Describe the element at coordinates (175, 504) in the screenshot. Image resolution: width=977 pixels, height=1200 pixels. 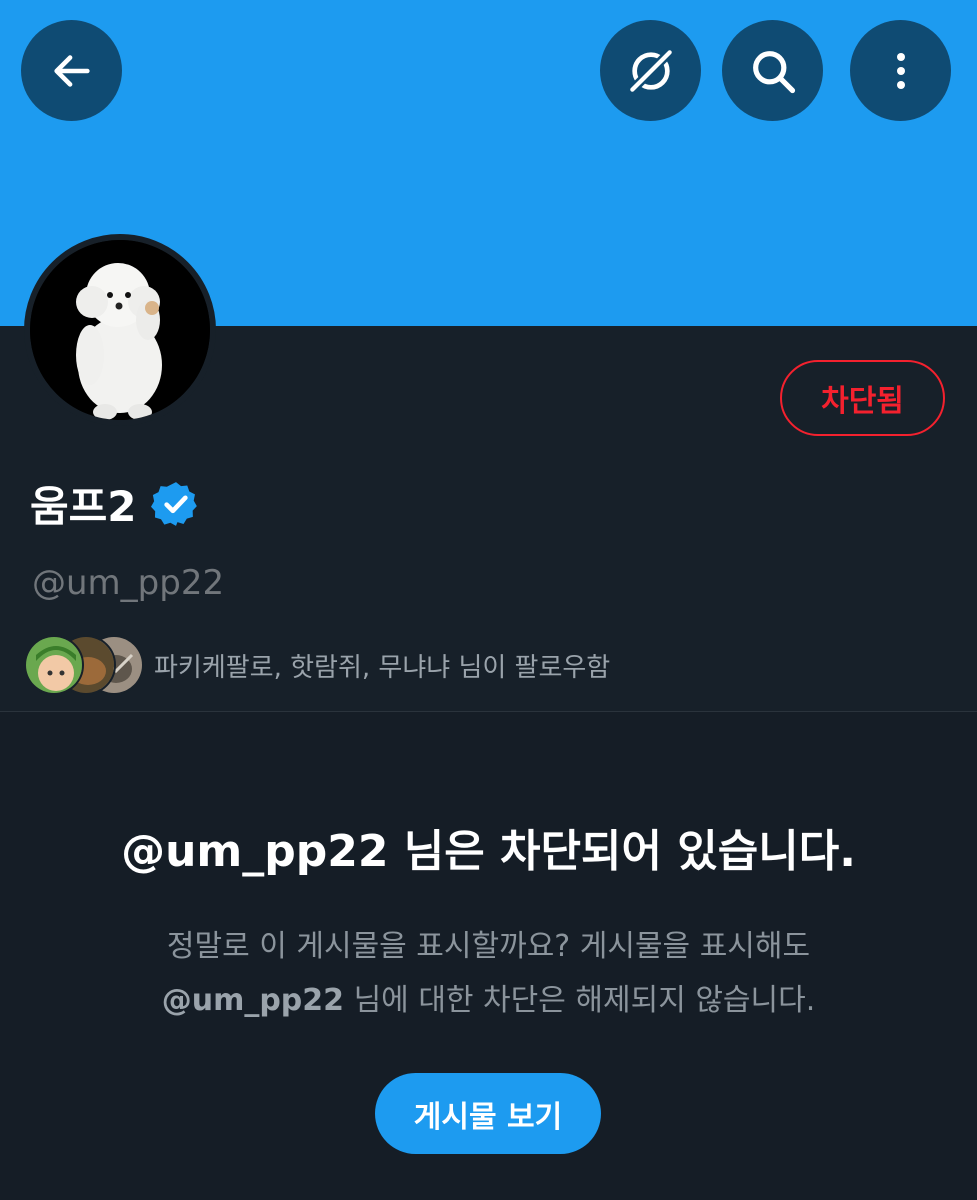
I see `verified-badge-icon` at that location.